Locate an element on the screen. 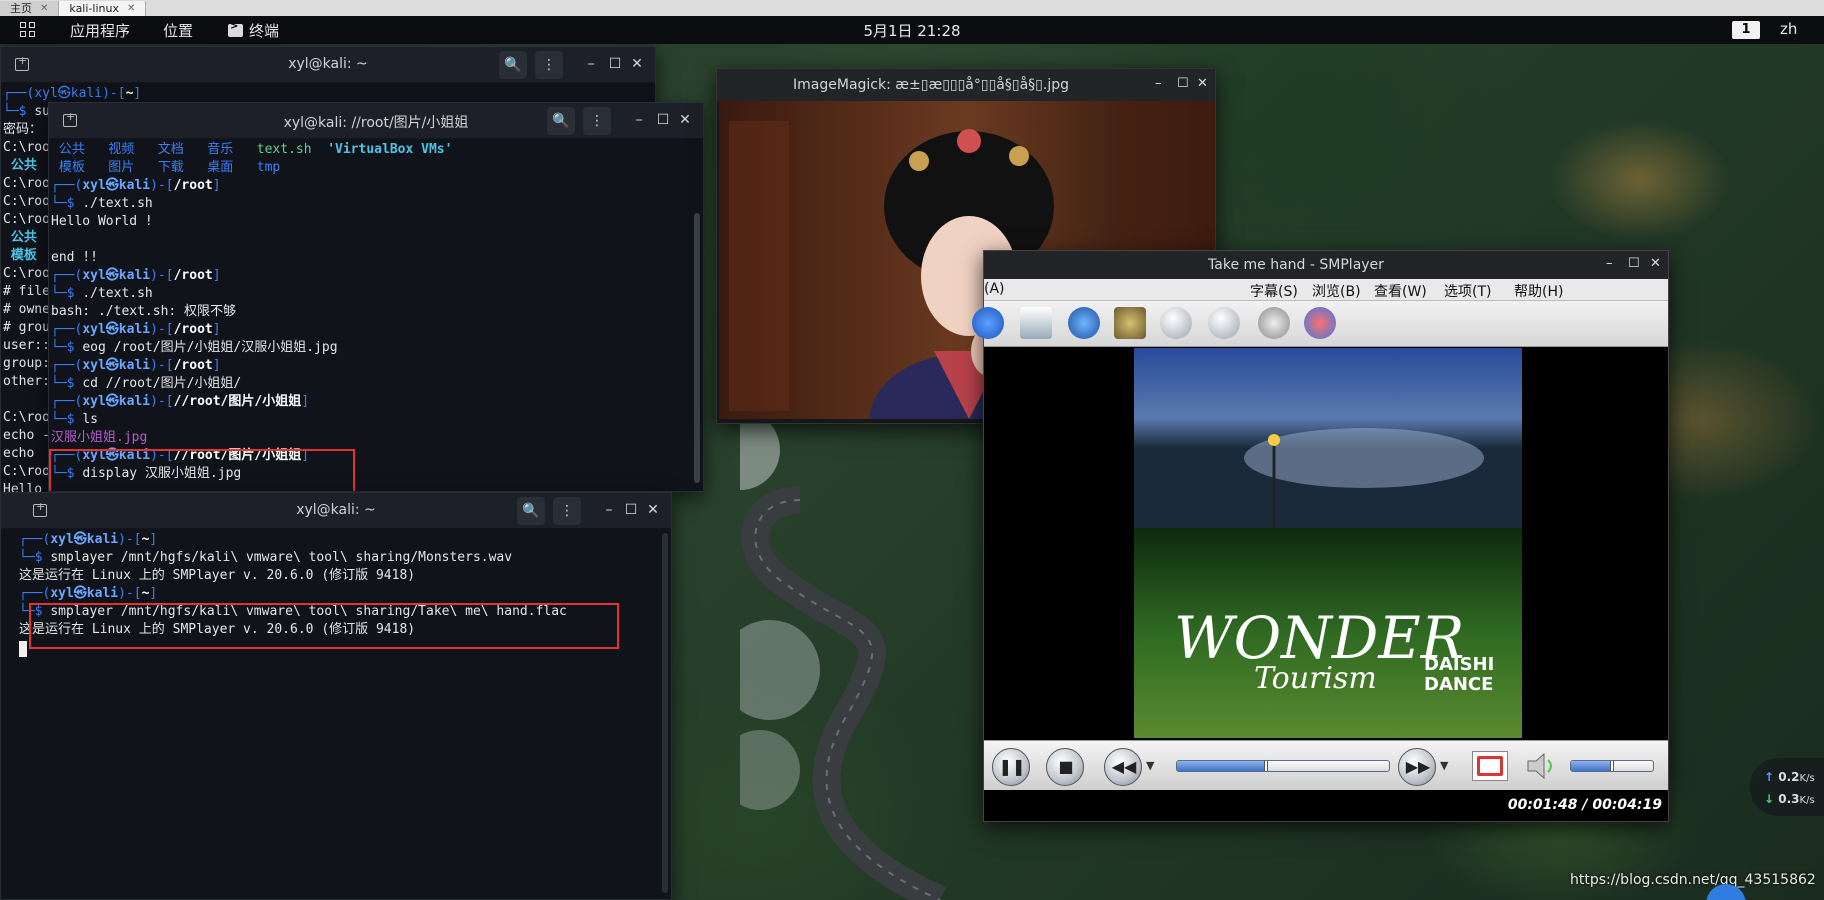  menu-bar: (A) 字幕(S) 浏览(B) 查看(W) 选项(T) 帮助(H) is located at coordinates (1326, 290).